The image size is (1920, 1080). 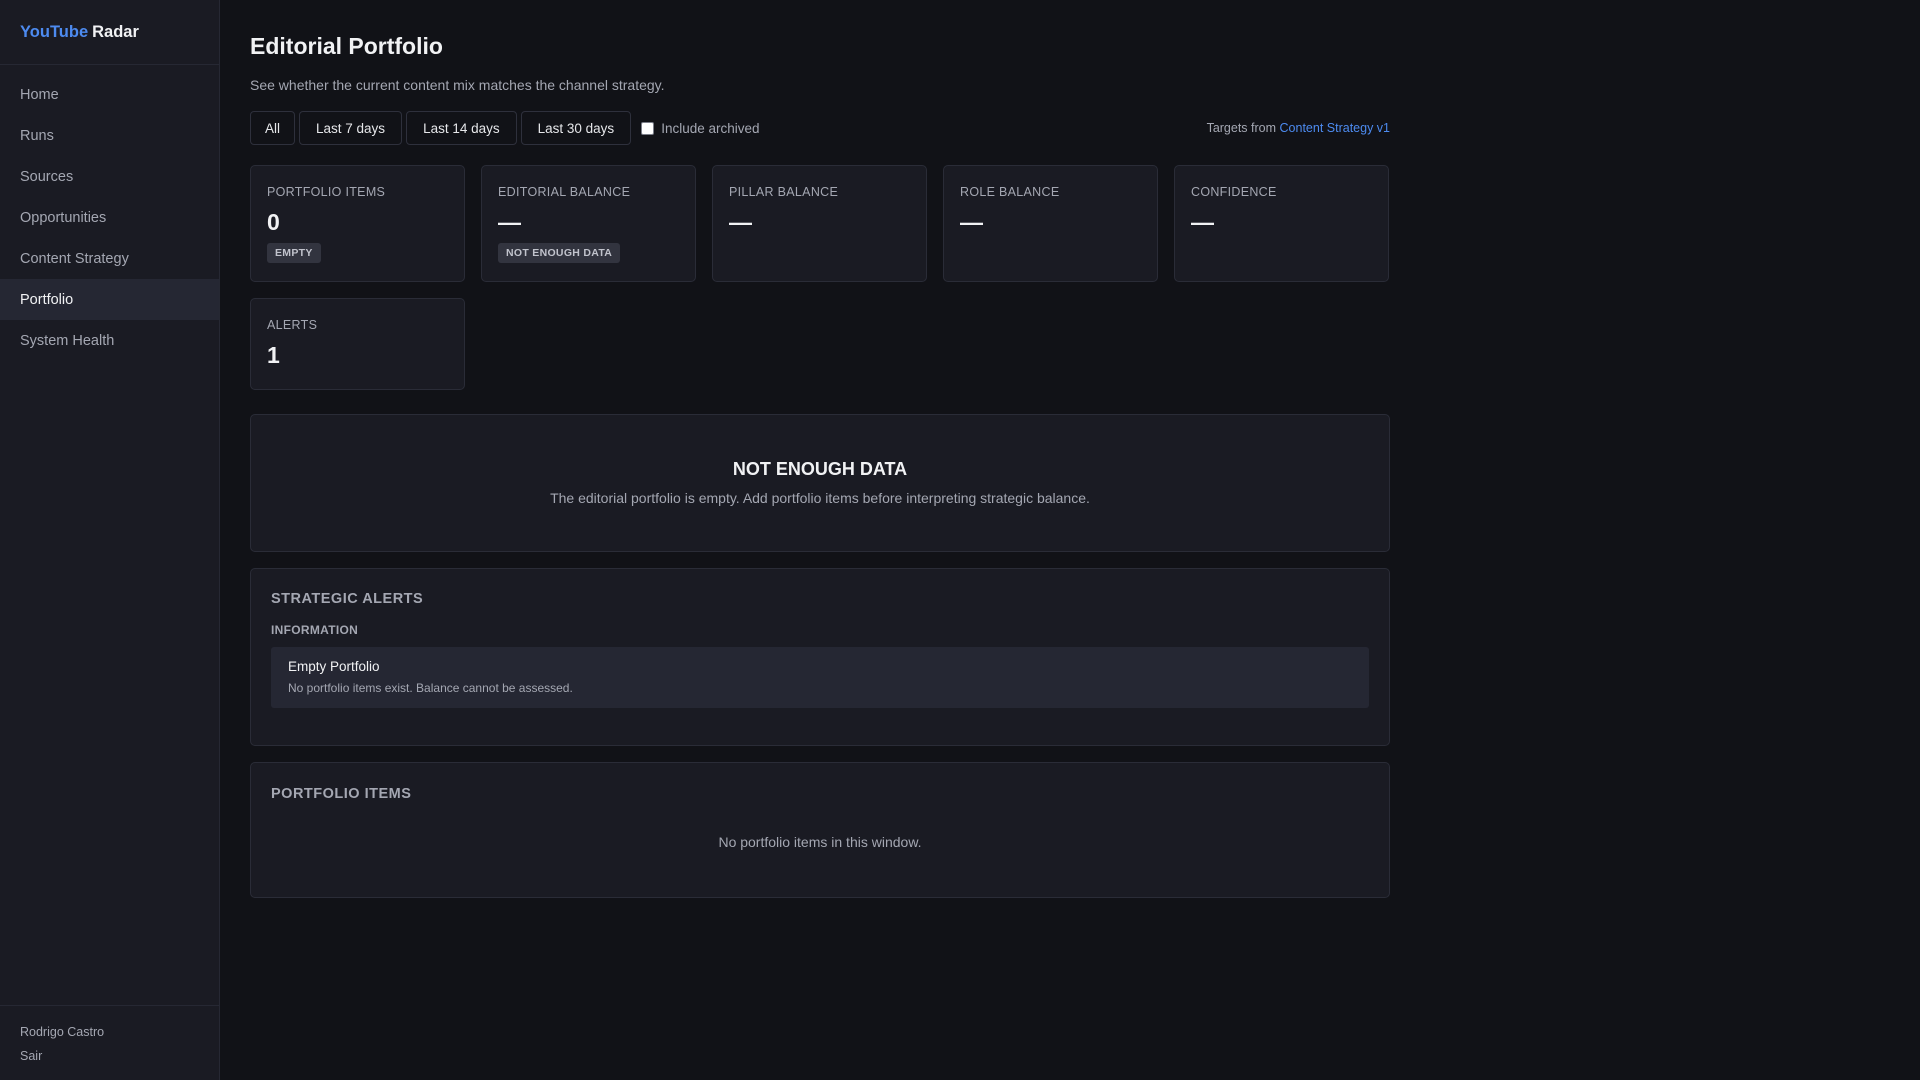 What do you see at coordinates (326, 192) in the screenshot?
I see `card-label: PORTFOLIO ITEMS` at bounding box center [326, 192].